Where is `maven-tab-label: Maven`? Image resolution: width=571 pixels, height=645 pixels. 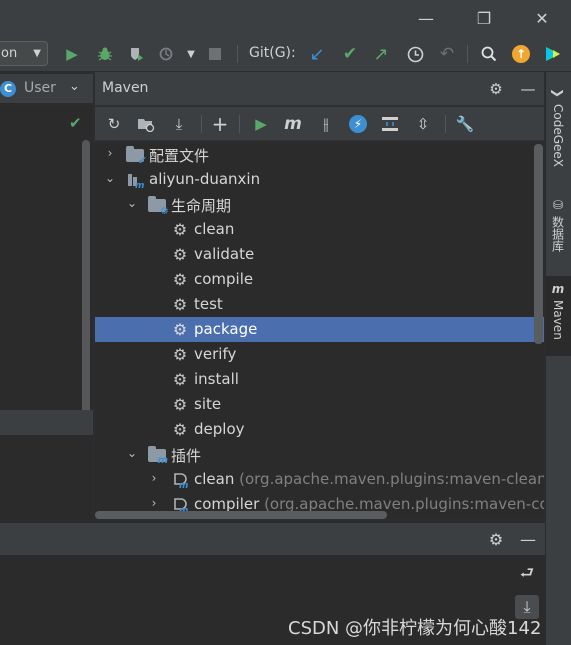
maven-tab-label: Maven is located at coordinates (558, 320).